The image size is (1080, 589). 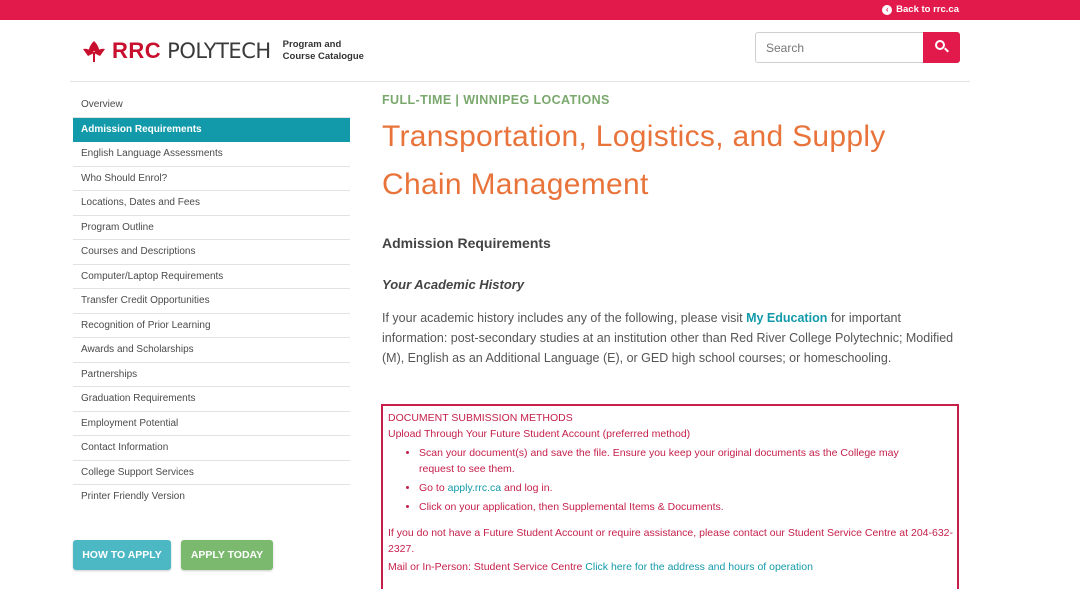 I want to click on top-bar: ‹ Back to rrc.ca, so click(x=540, y=10).